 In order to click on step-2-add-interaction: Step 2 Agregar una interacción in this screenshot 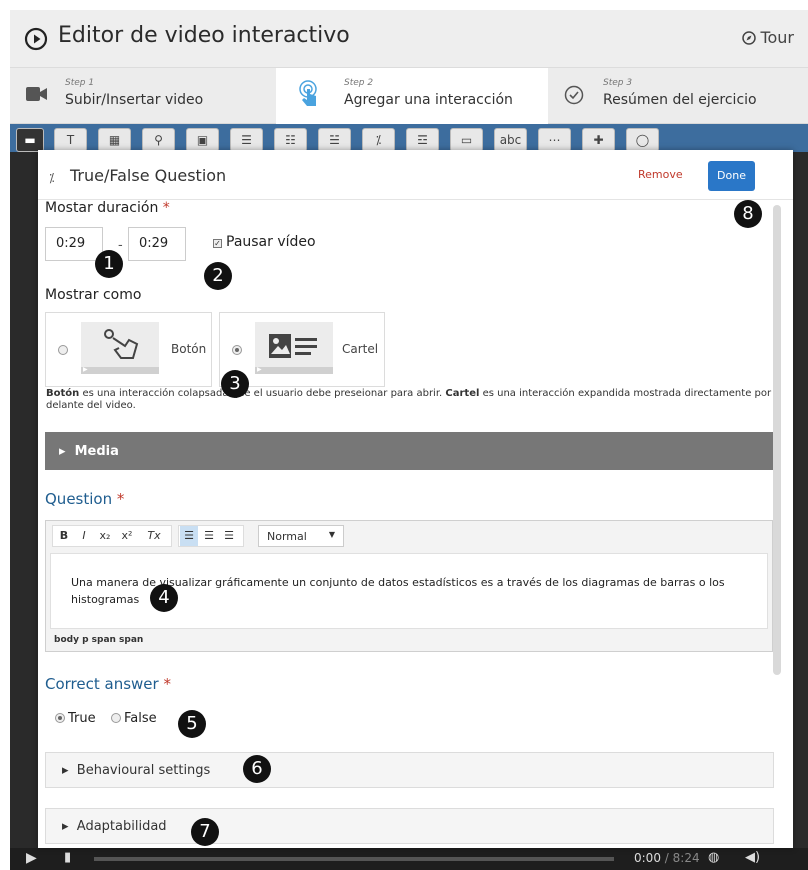, I will do `click(412, 96)`.